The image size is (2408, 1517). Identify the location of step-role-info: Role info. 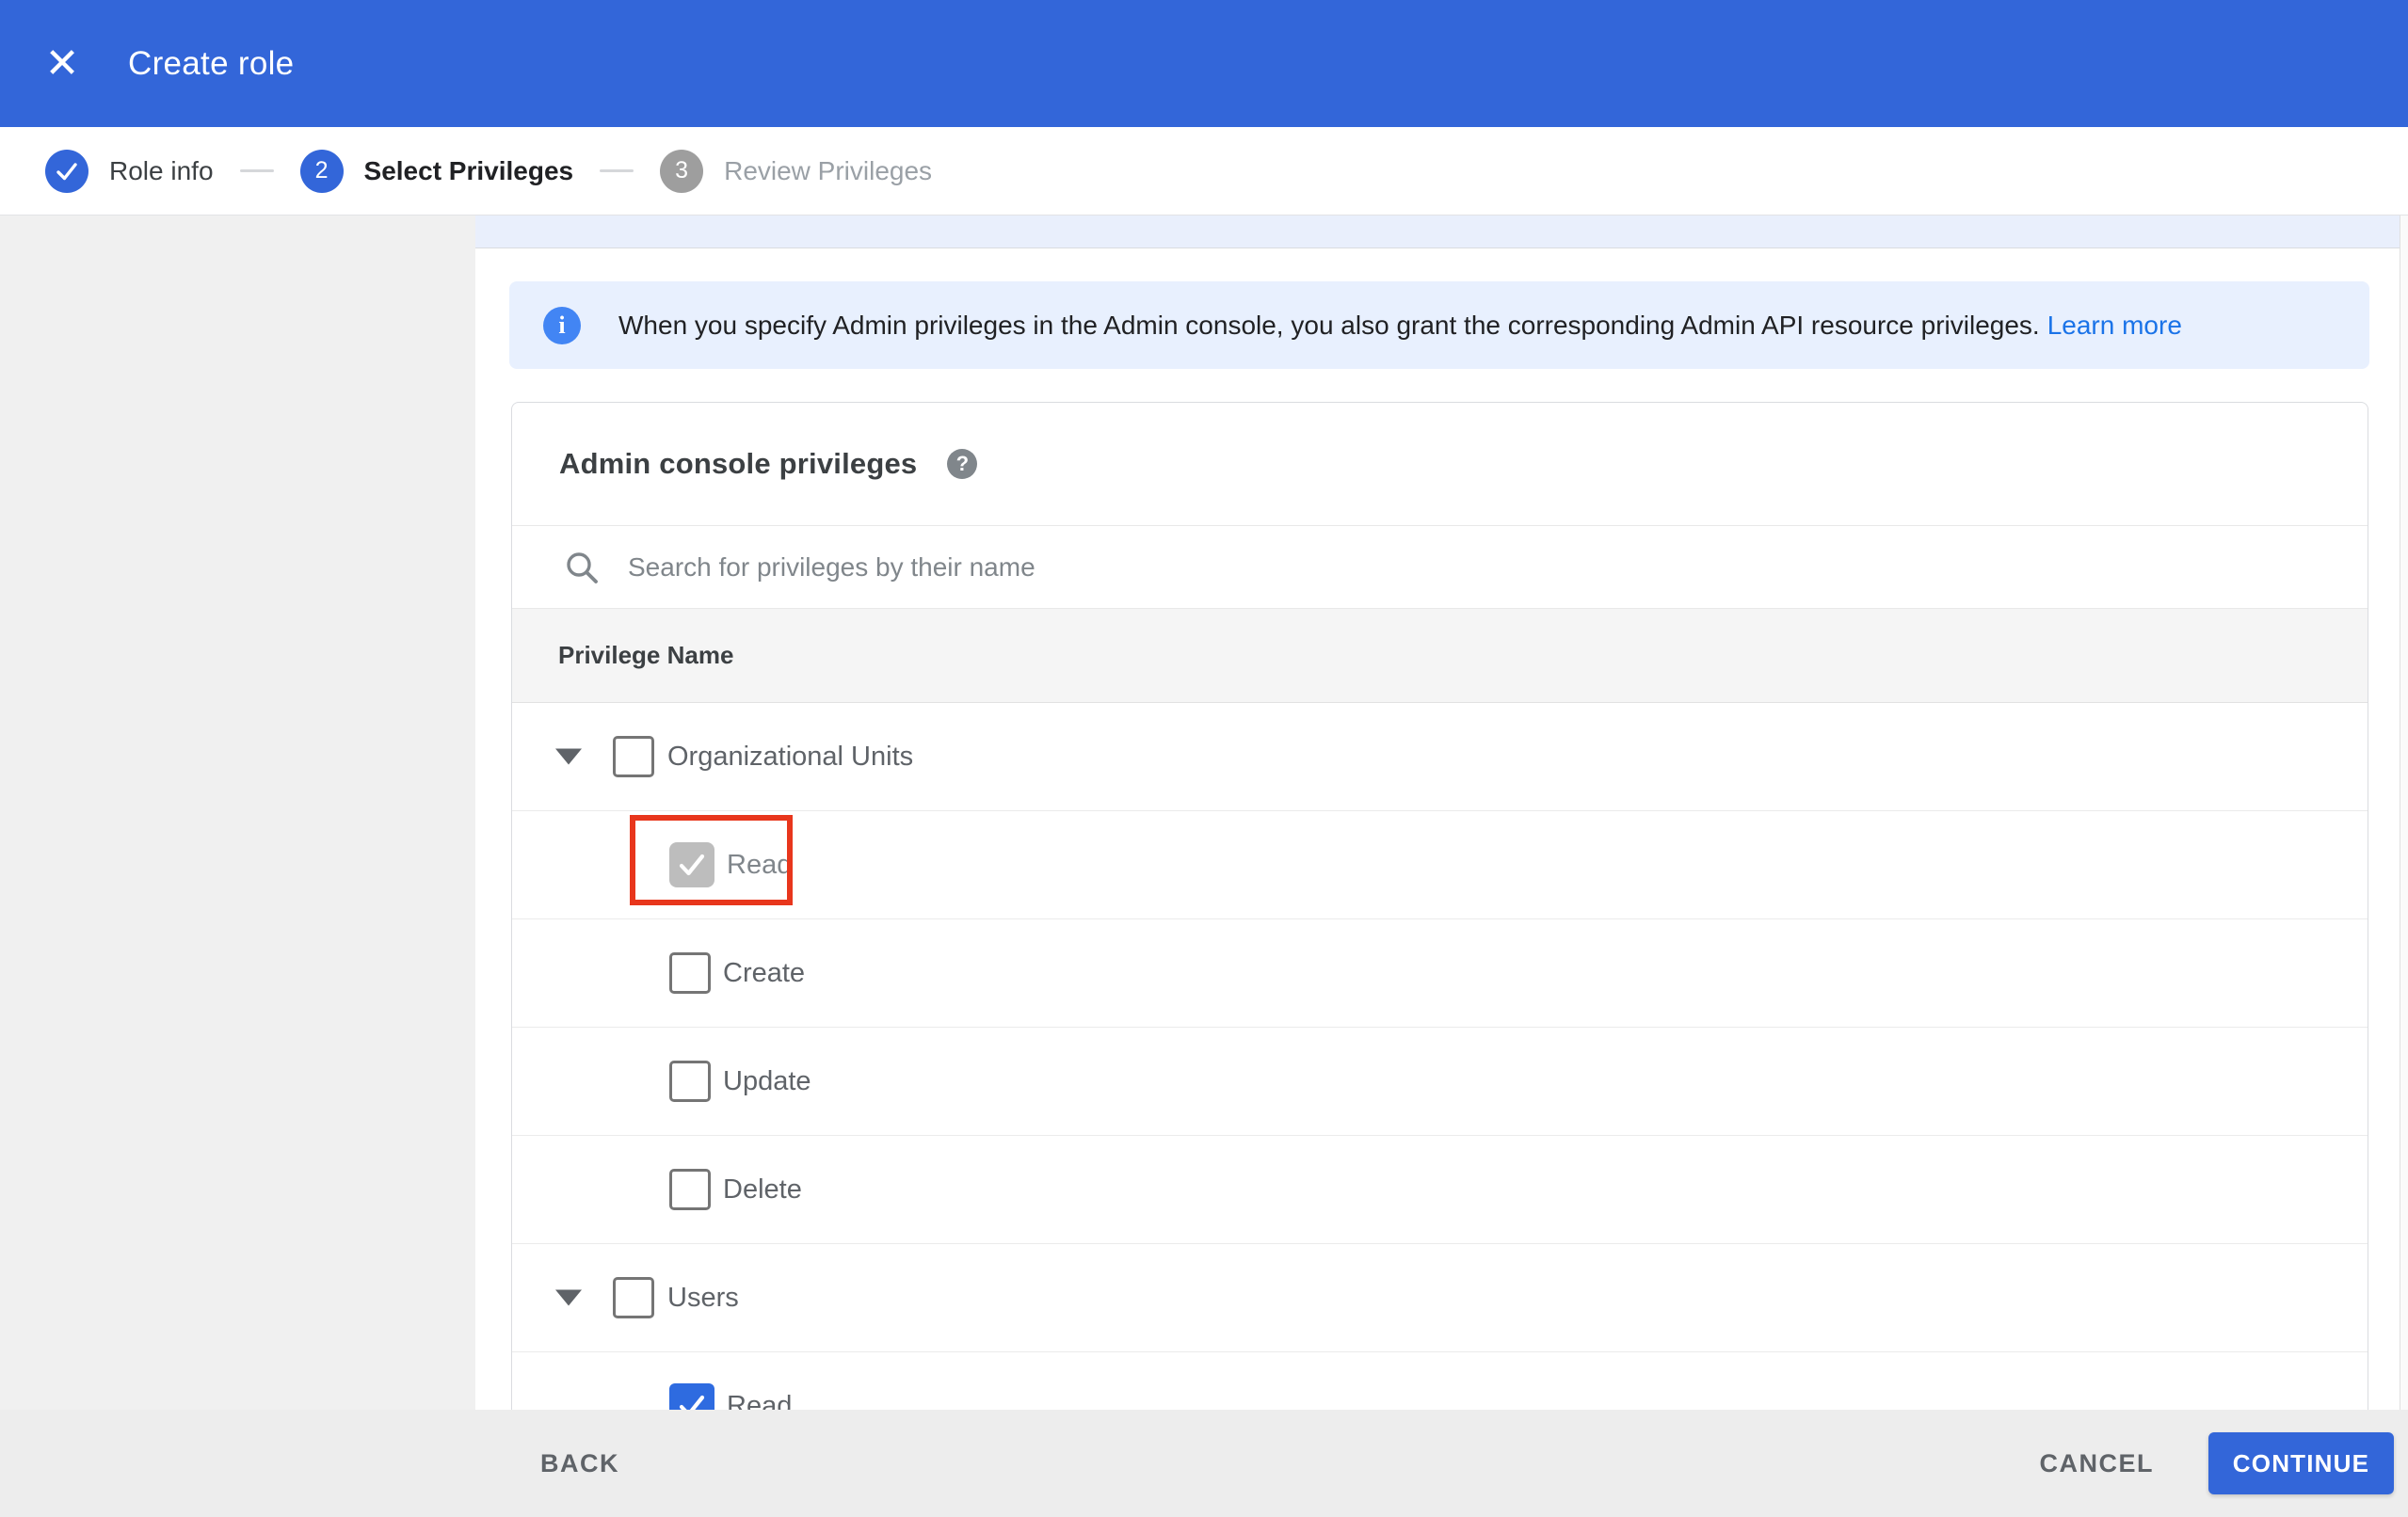
(130, 171).